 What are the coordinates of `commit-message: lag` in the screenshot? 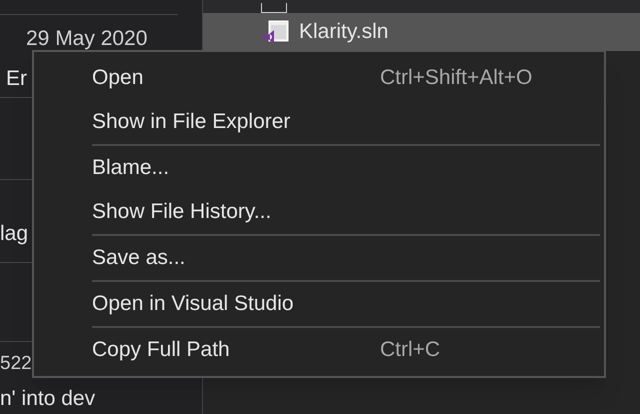 It's located at (14, 234).